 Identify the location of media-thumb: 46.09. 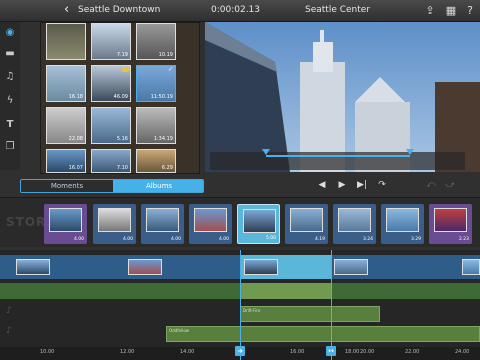
(111, 83).